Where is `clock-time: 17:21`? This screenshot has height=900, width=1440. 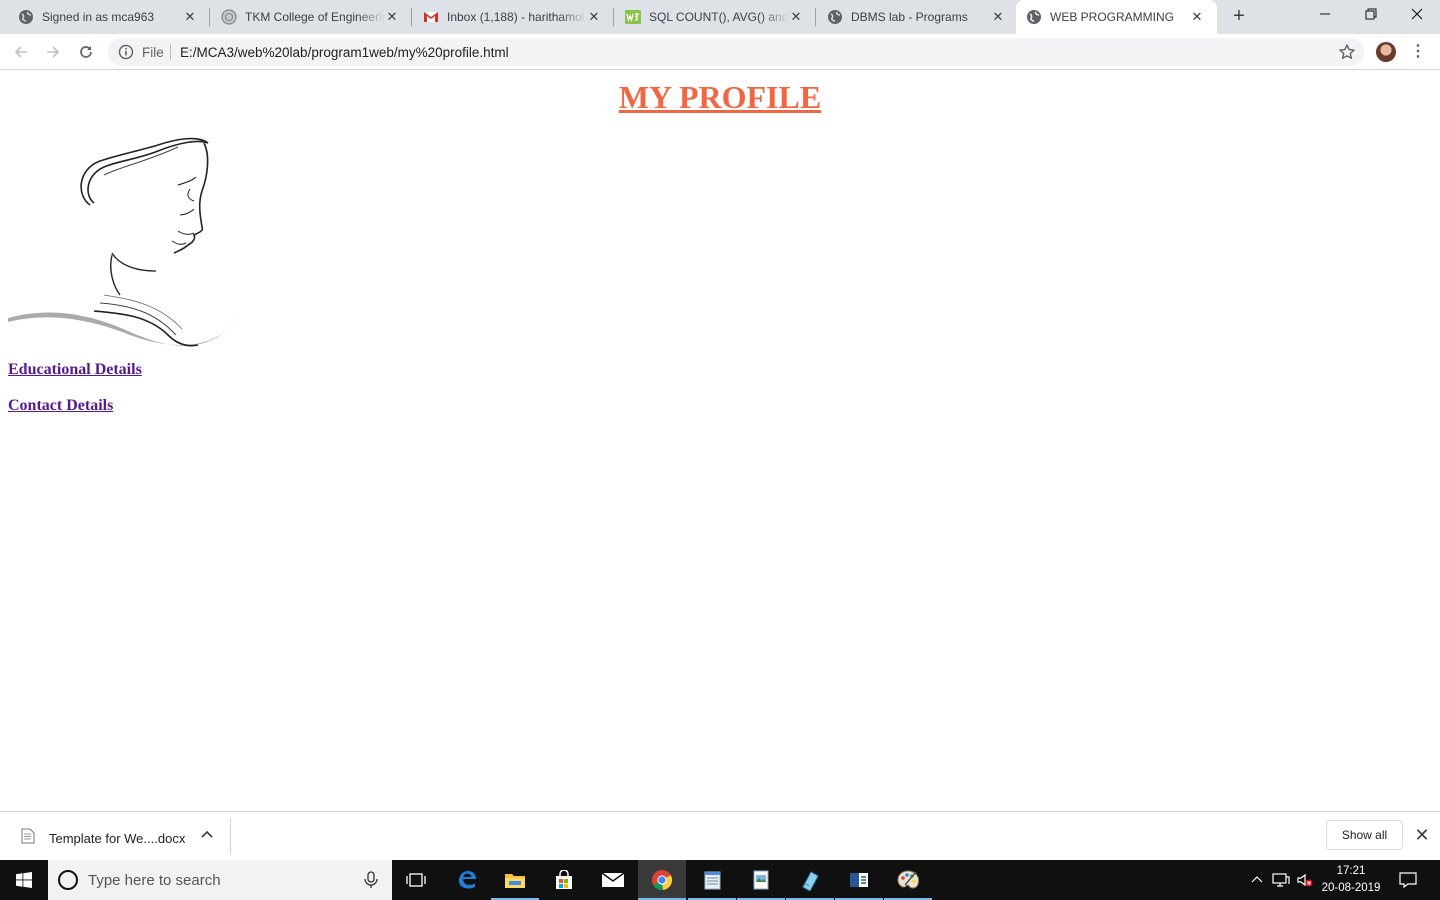
clock-time: 17:21 is located at coordinates (1351, 871).